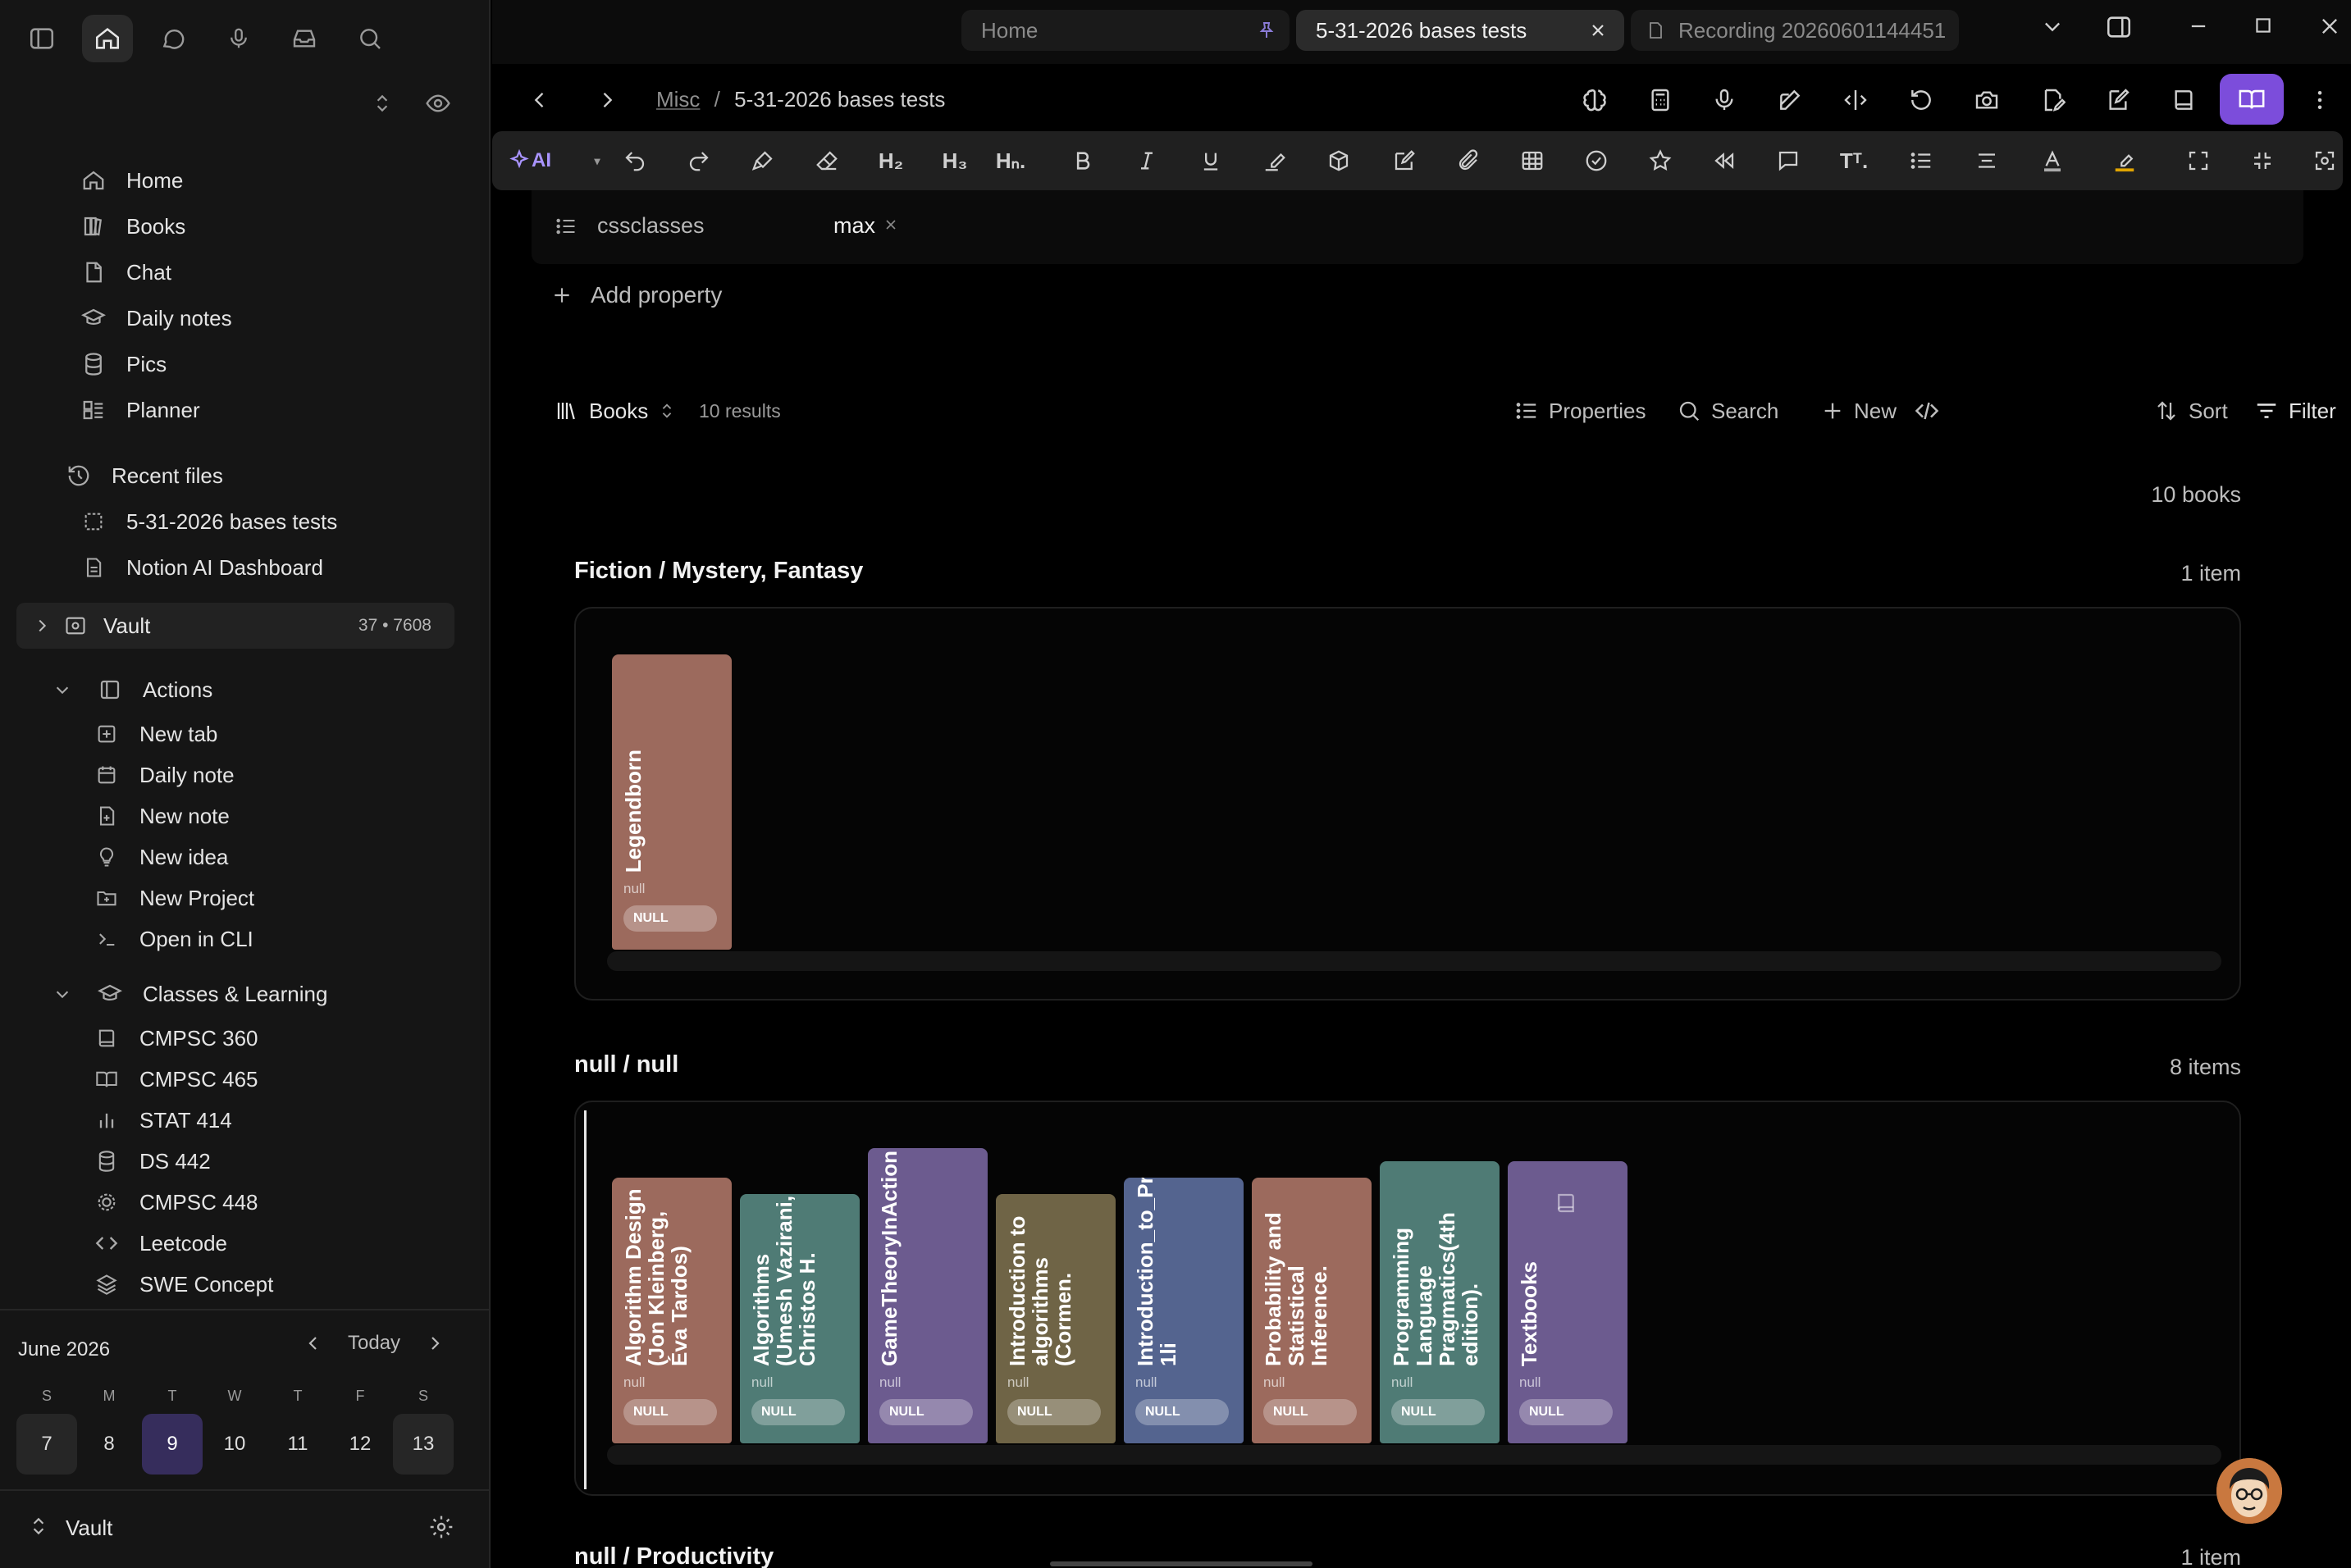  What do you see at coordinates (424, 1445) in the screenshot?
I see `calendar-day: 13` at bounding box center [424, 1445].